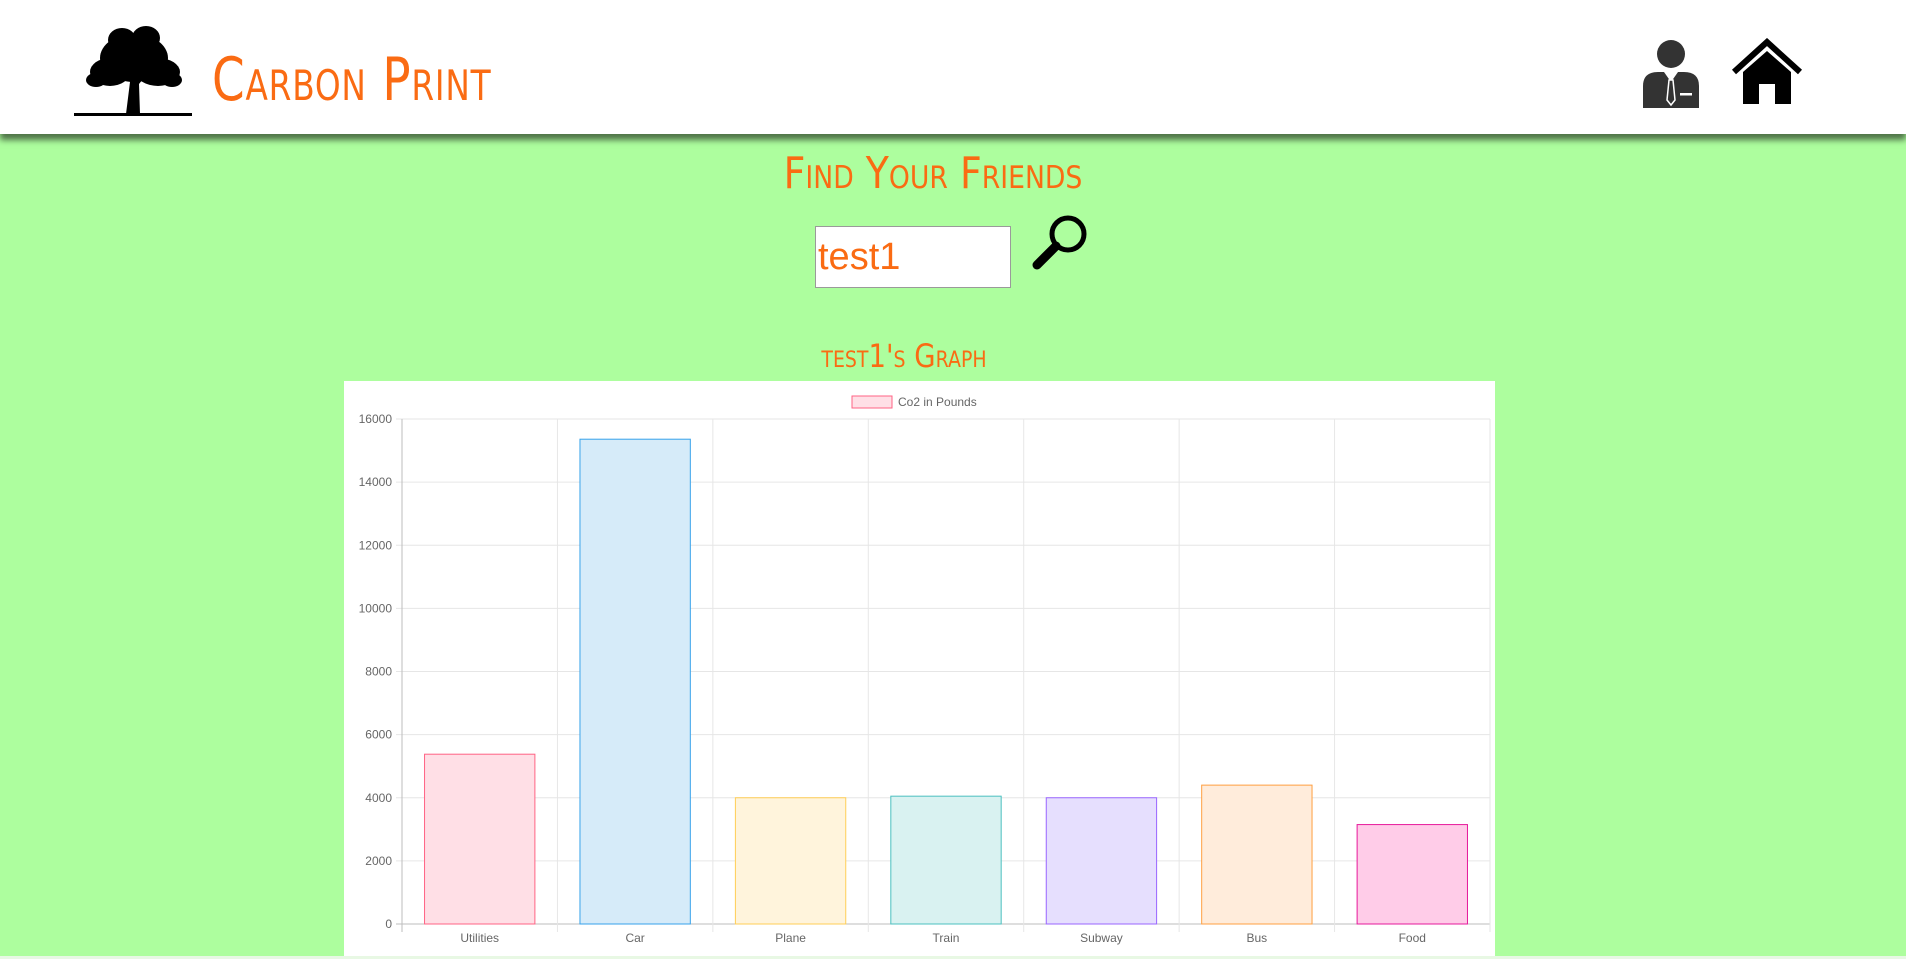  What do you see at coordinates (1412, 938) in the screenshot?
I see `x-tick-label: Food` at bounding box center [1412, 938].